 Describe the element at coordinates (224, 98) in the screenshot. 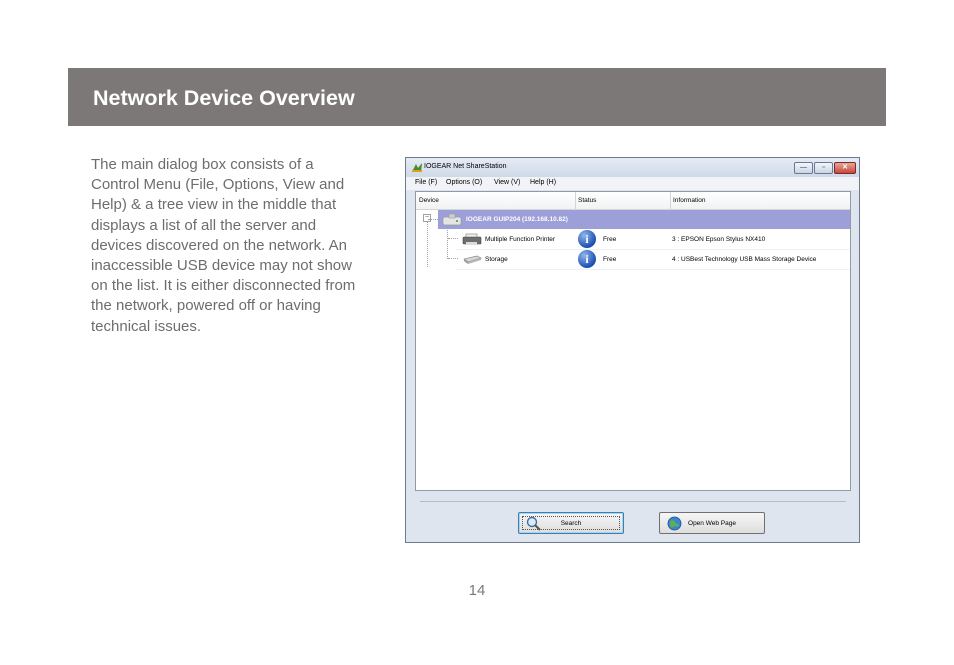

I see `section-title: Network Device Overview` at that location.